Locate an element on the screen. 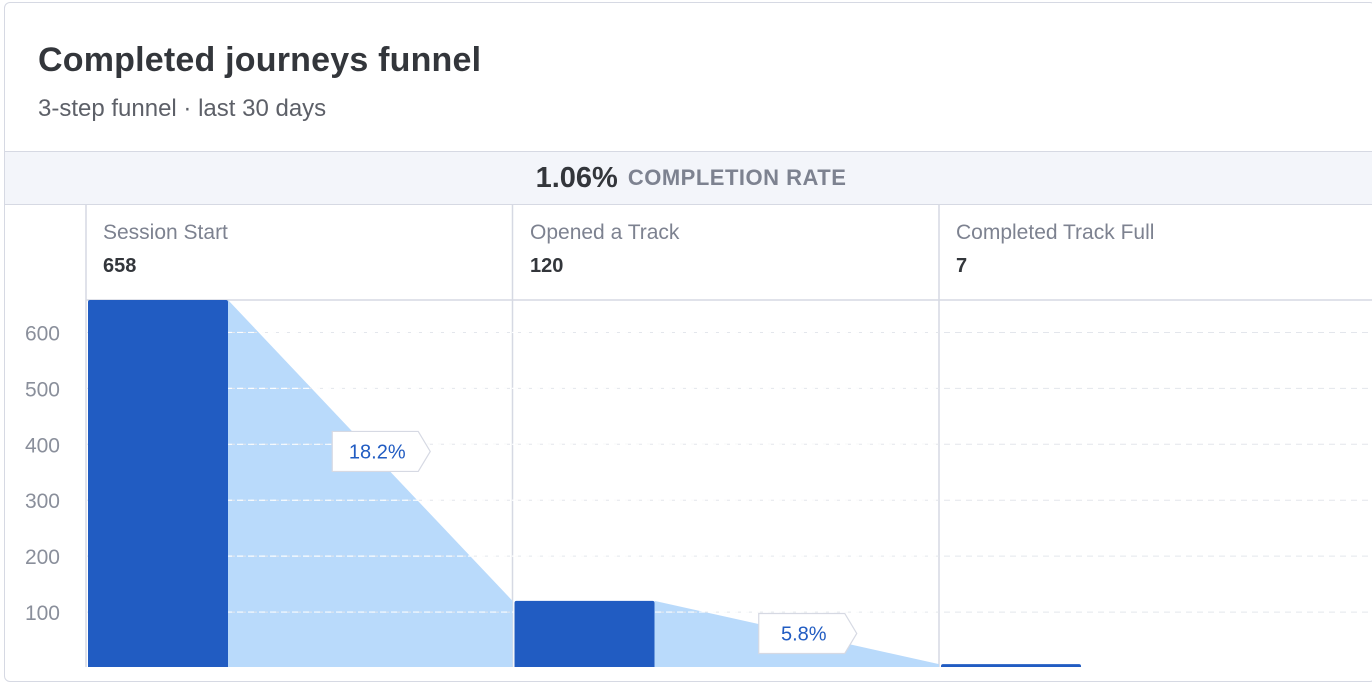  y-tick-label: 600 is located at coordinates (42, 333).